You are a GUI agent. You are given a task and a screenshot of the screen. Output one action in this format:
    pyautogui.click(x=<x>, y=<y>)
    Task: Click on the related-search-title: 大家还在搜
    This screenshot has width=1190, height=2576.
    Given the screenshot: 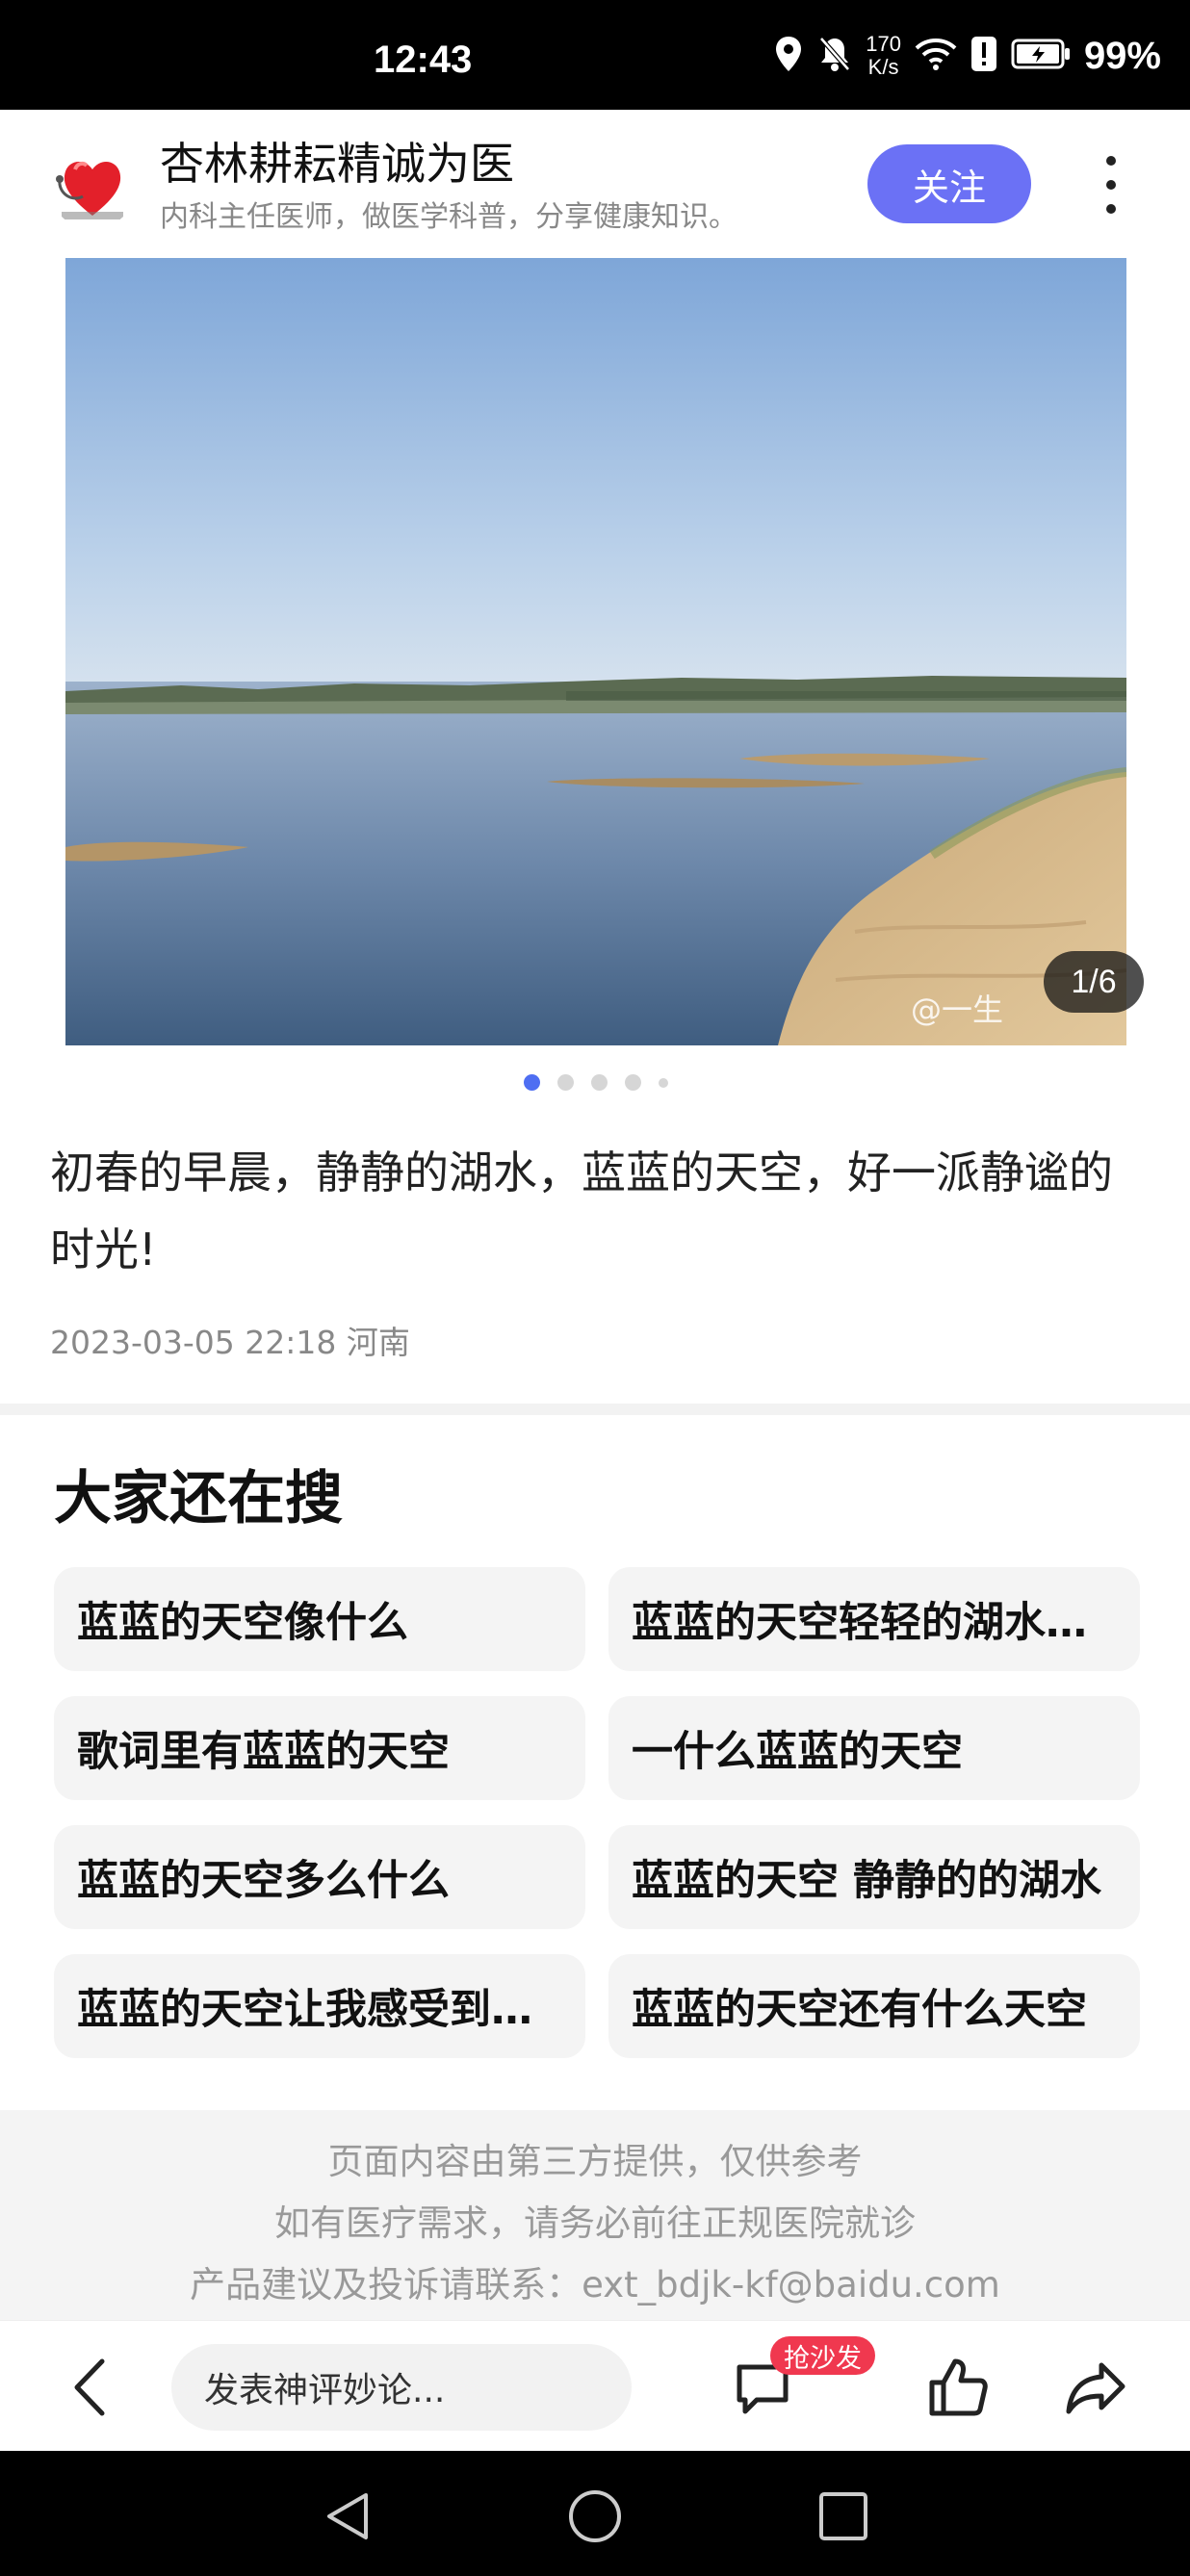 What is the action you would take?
    pyautogui.click(x=199, y=1499)
    